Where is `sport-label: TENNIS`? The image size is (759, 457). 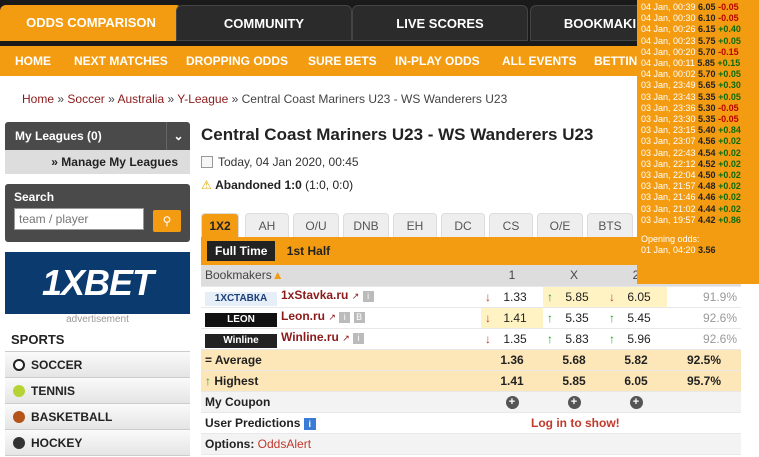
sport-label: TENNIS is located at coordinates (53, 391).